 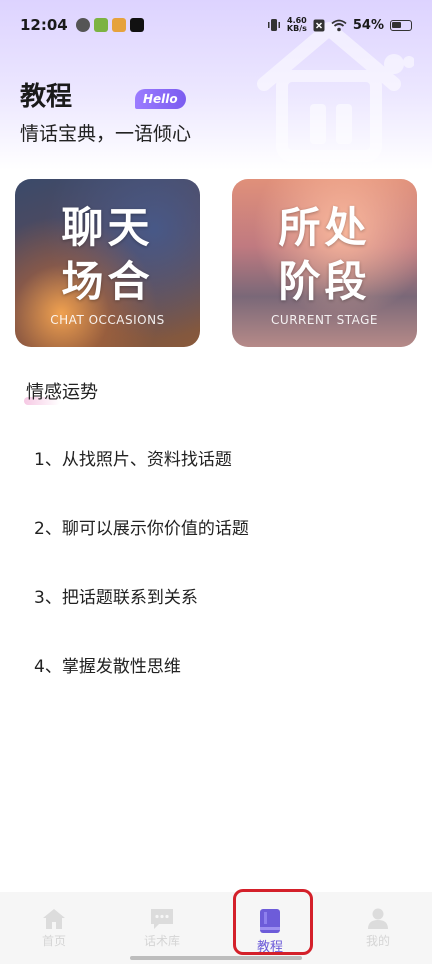 What do you see at coordinates (324, 255) in the screenshot?
I see `card-title: 所处 阶段` at bounding box center [324, 255].